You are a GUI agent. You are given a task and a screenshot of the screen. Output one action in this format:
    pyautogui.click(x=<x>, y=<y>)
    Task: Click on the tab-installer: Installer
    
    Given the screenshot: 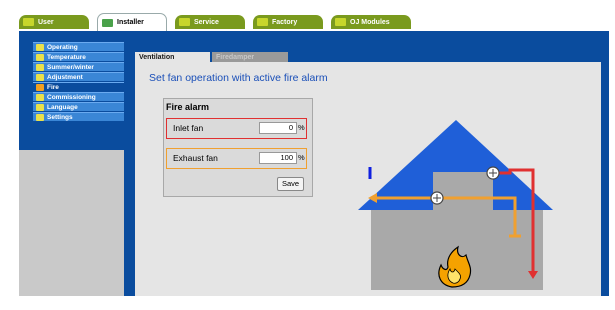 What is the action you would take?
    pyautogui.click(x=132, y=22)
    